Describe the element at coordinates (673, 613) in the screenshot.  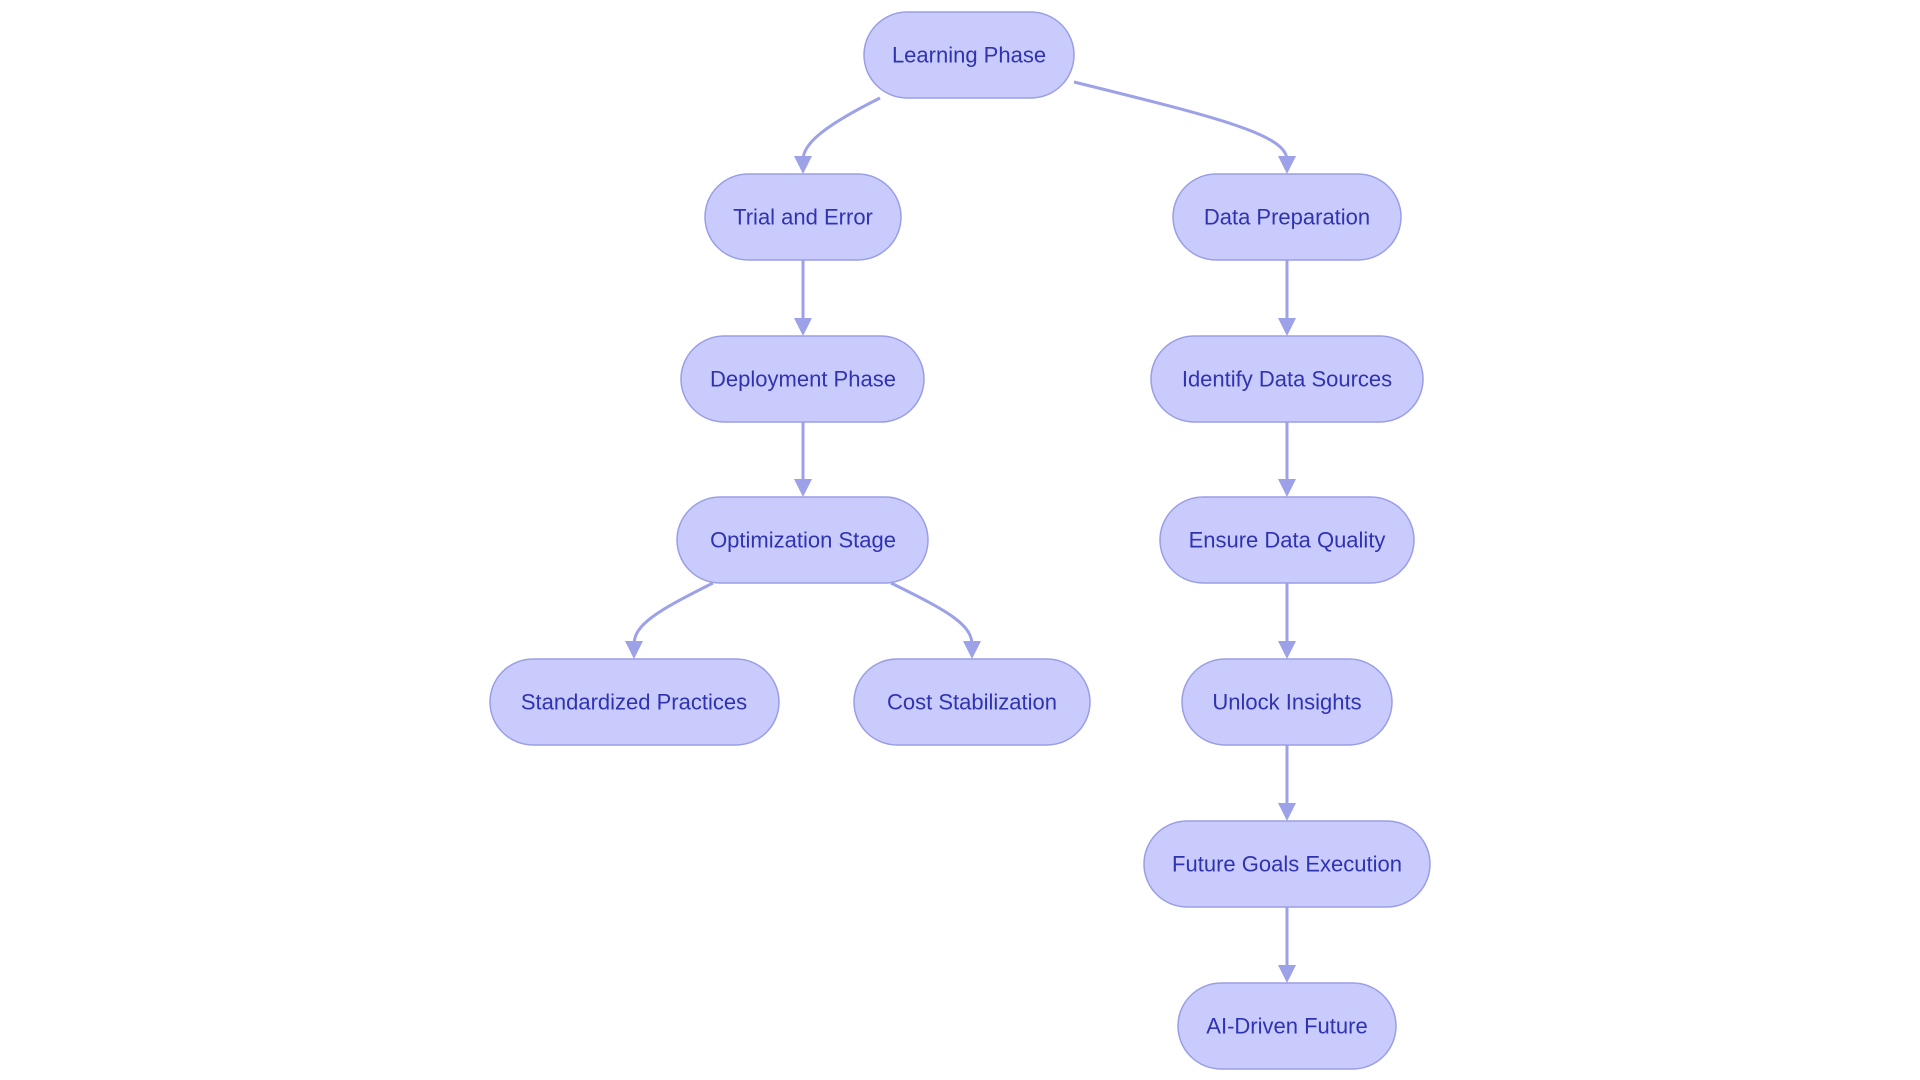
I see `edge-optimization-to-standardized` at that location.